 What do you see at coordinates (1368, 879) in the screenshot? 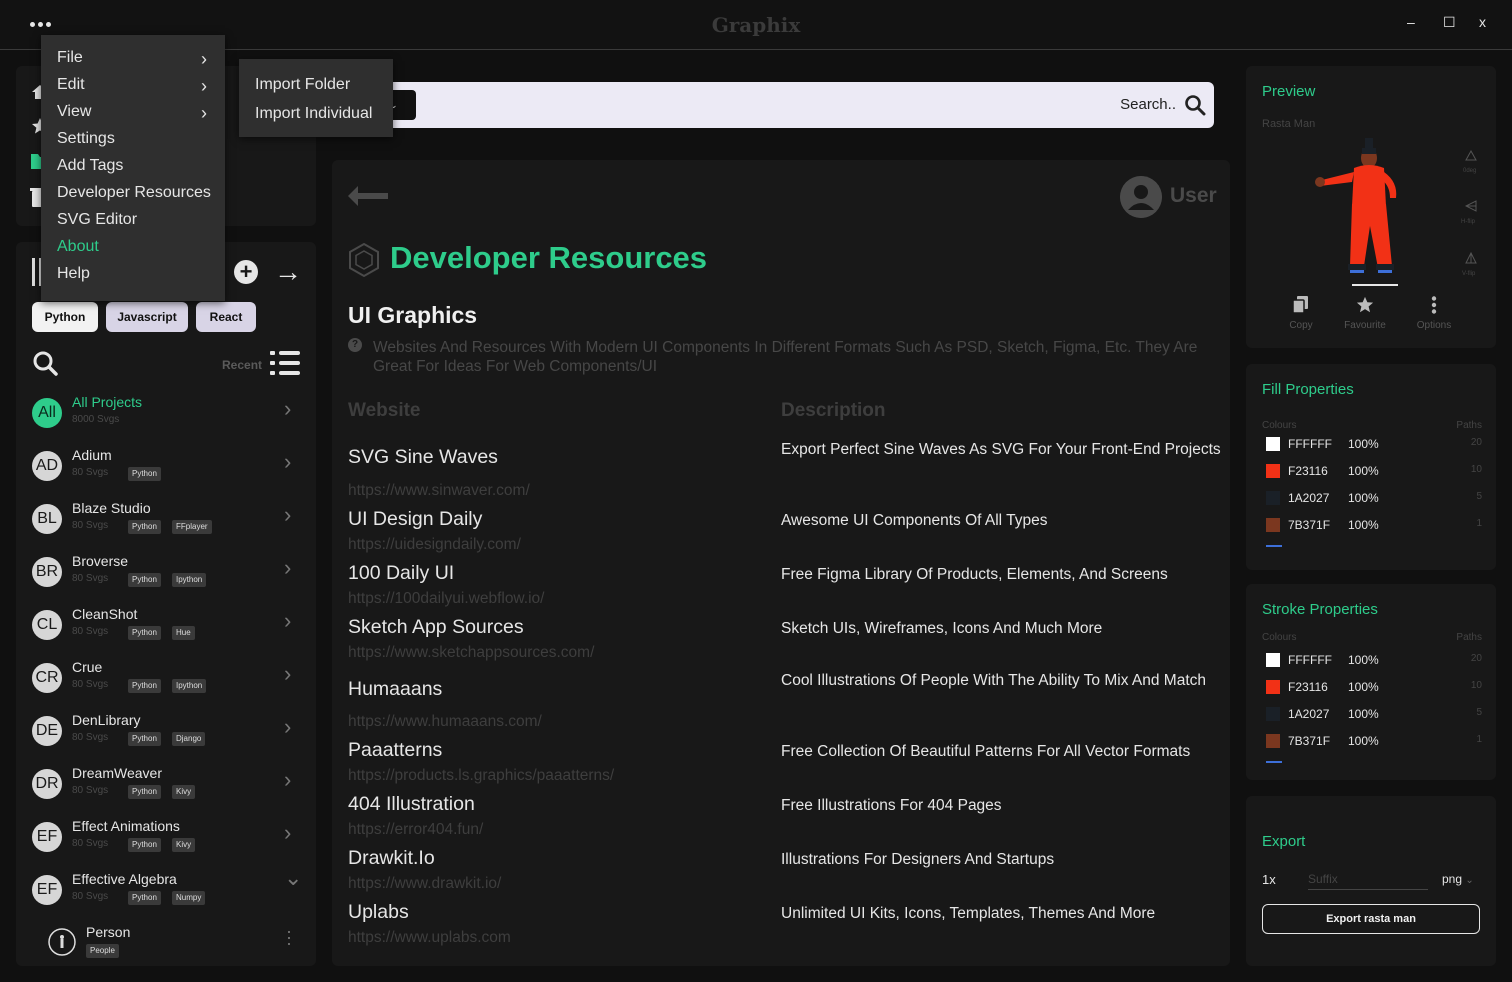
I see `suffix-input` at bounding box center [1368, 879].